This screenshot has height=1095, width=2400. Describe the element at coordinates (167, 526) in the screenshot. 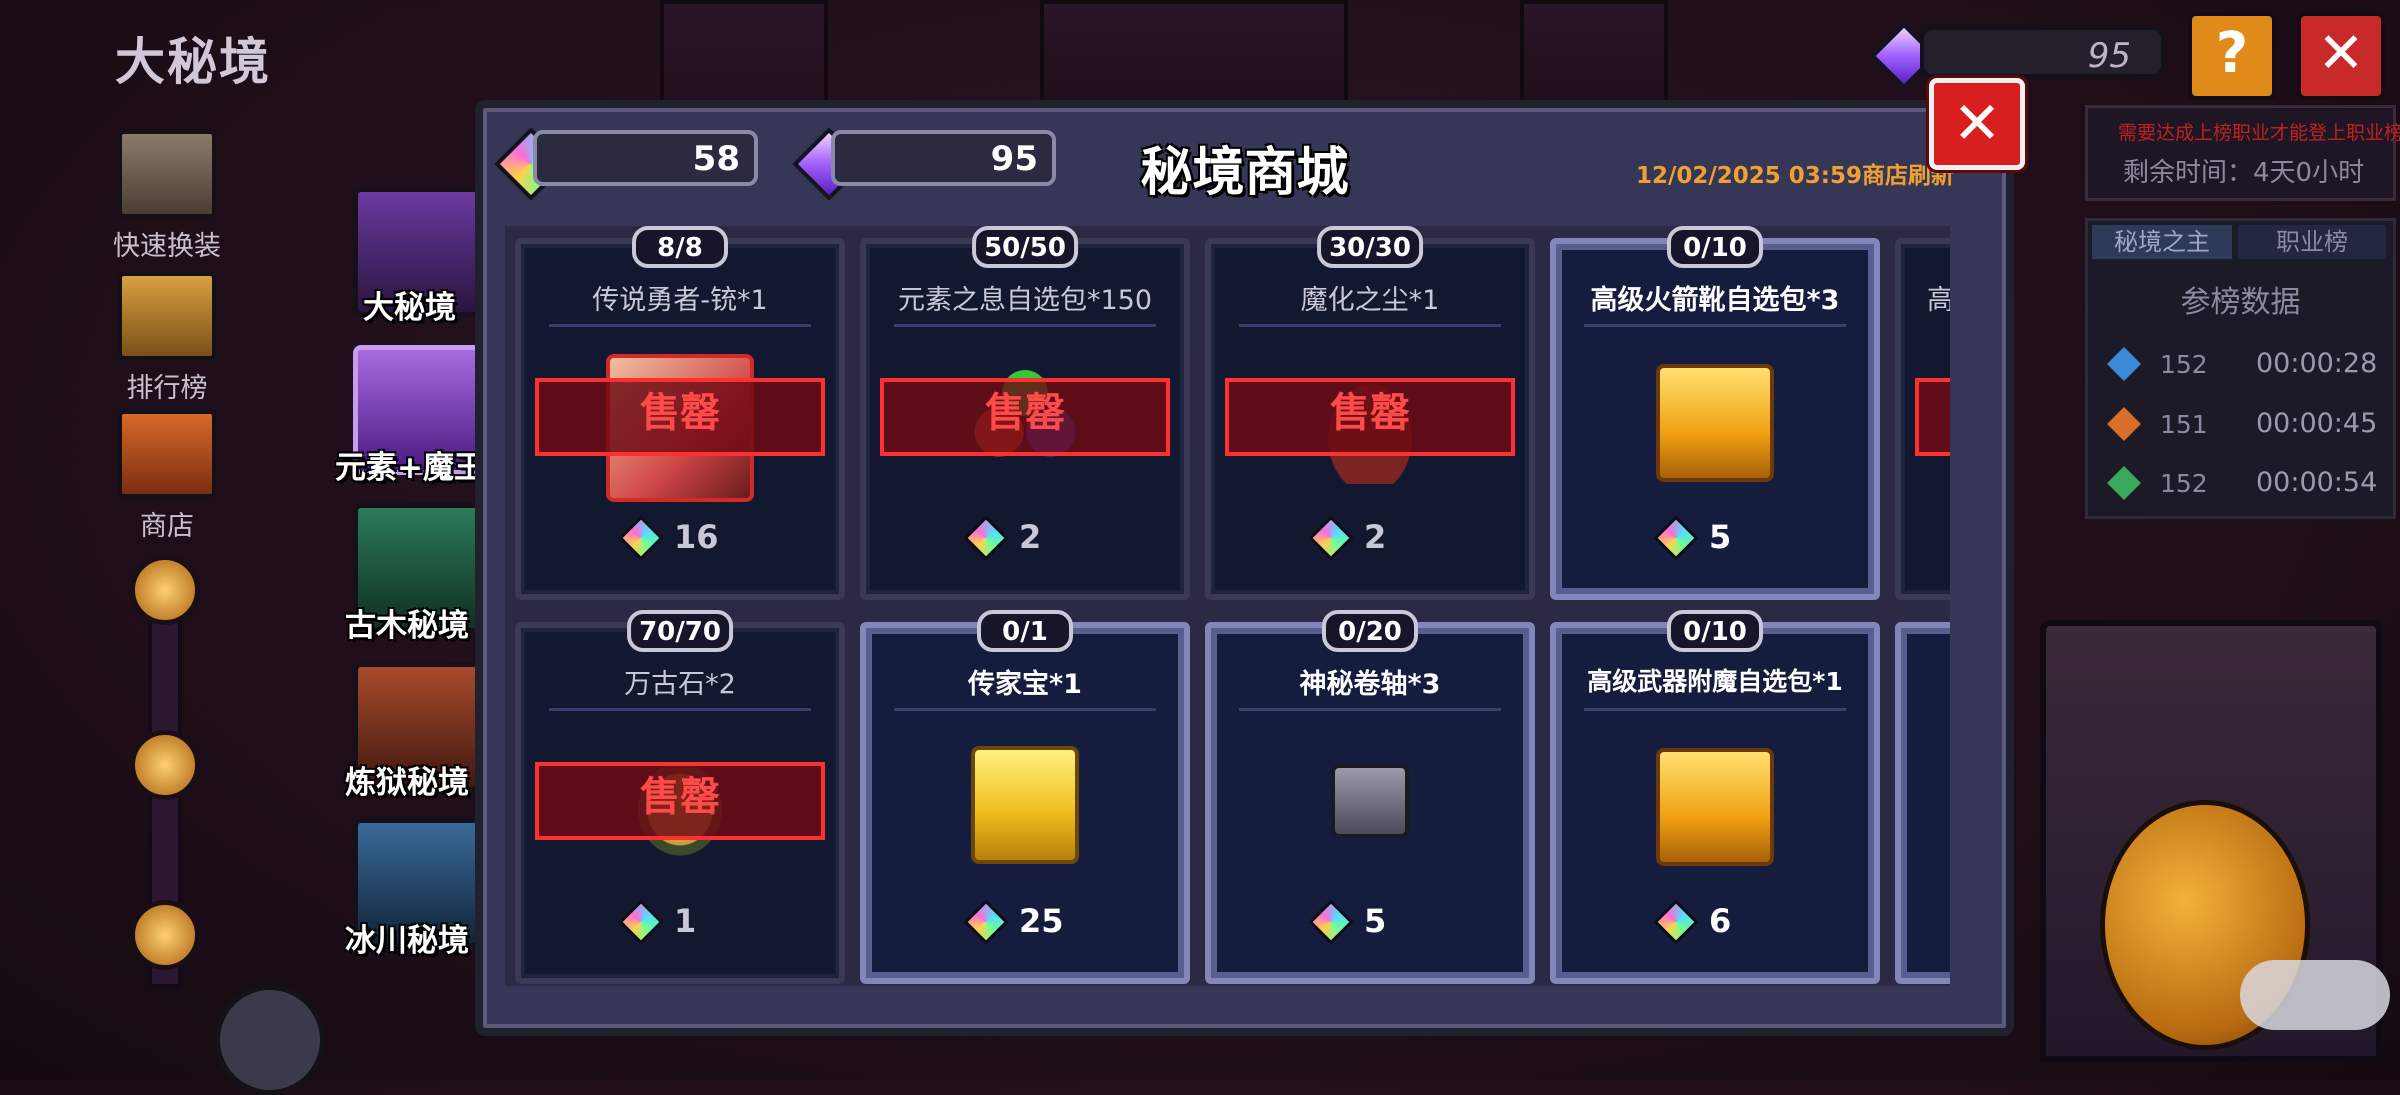

I see `shop-label: 商店` at that location.